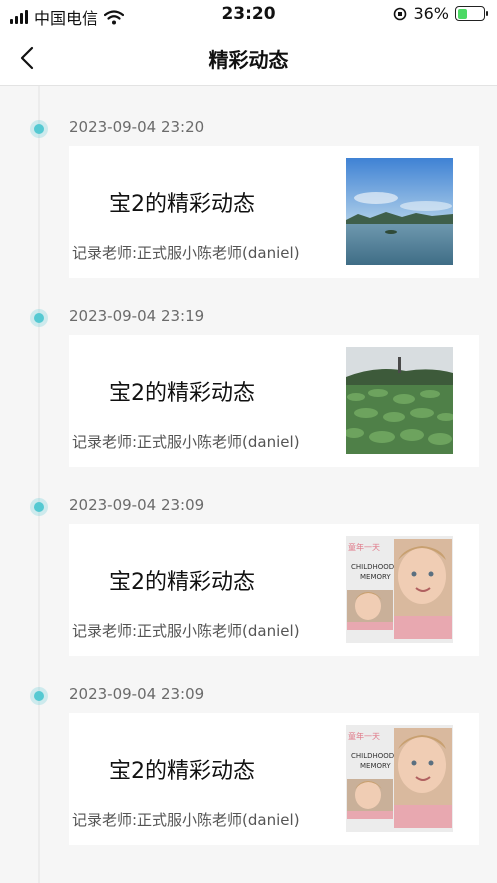 Image resolution: width=497 pixels, height=883 pixels. Describe the element at coordinates (471, 13) in the screenshot. I see `battery-icon` at that location.